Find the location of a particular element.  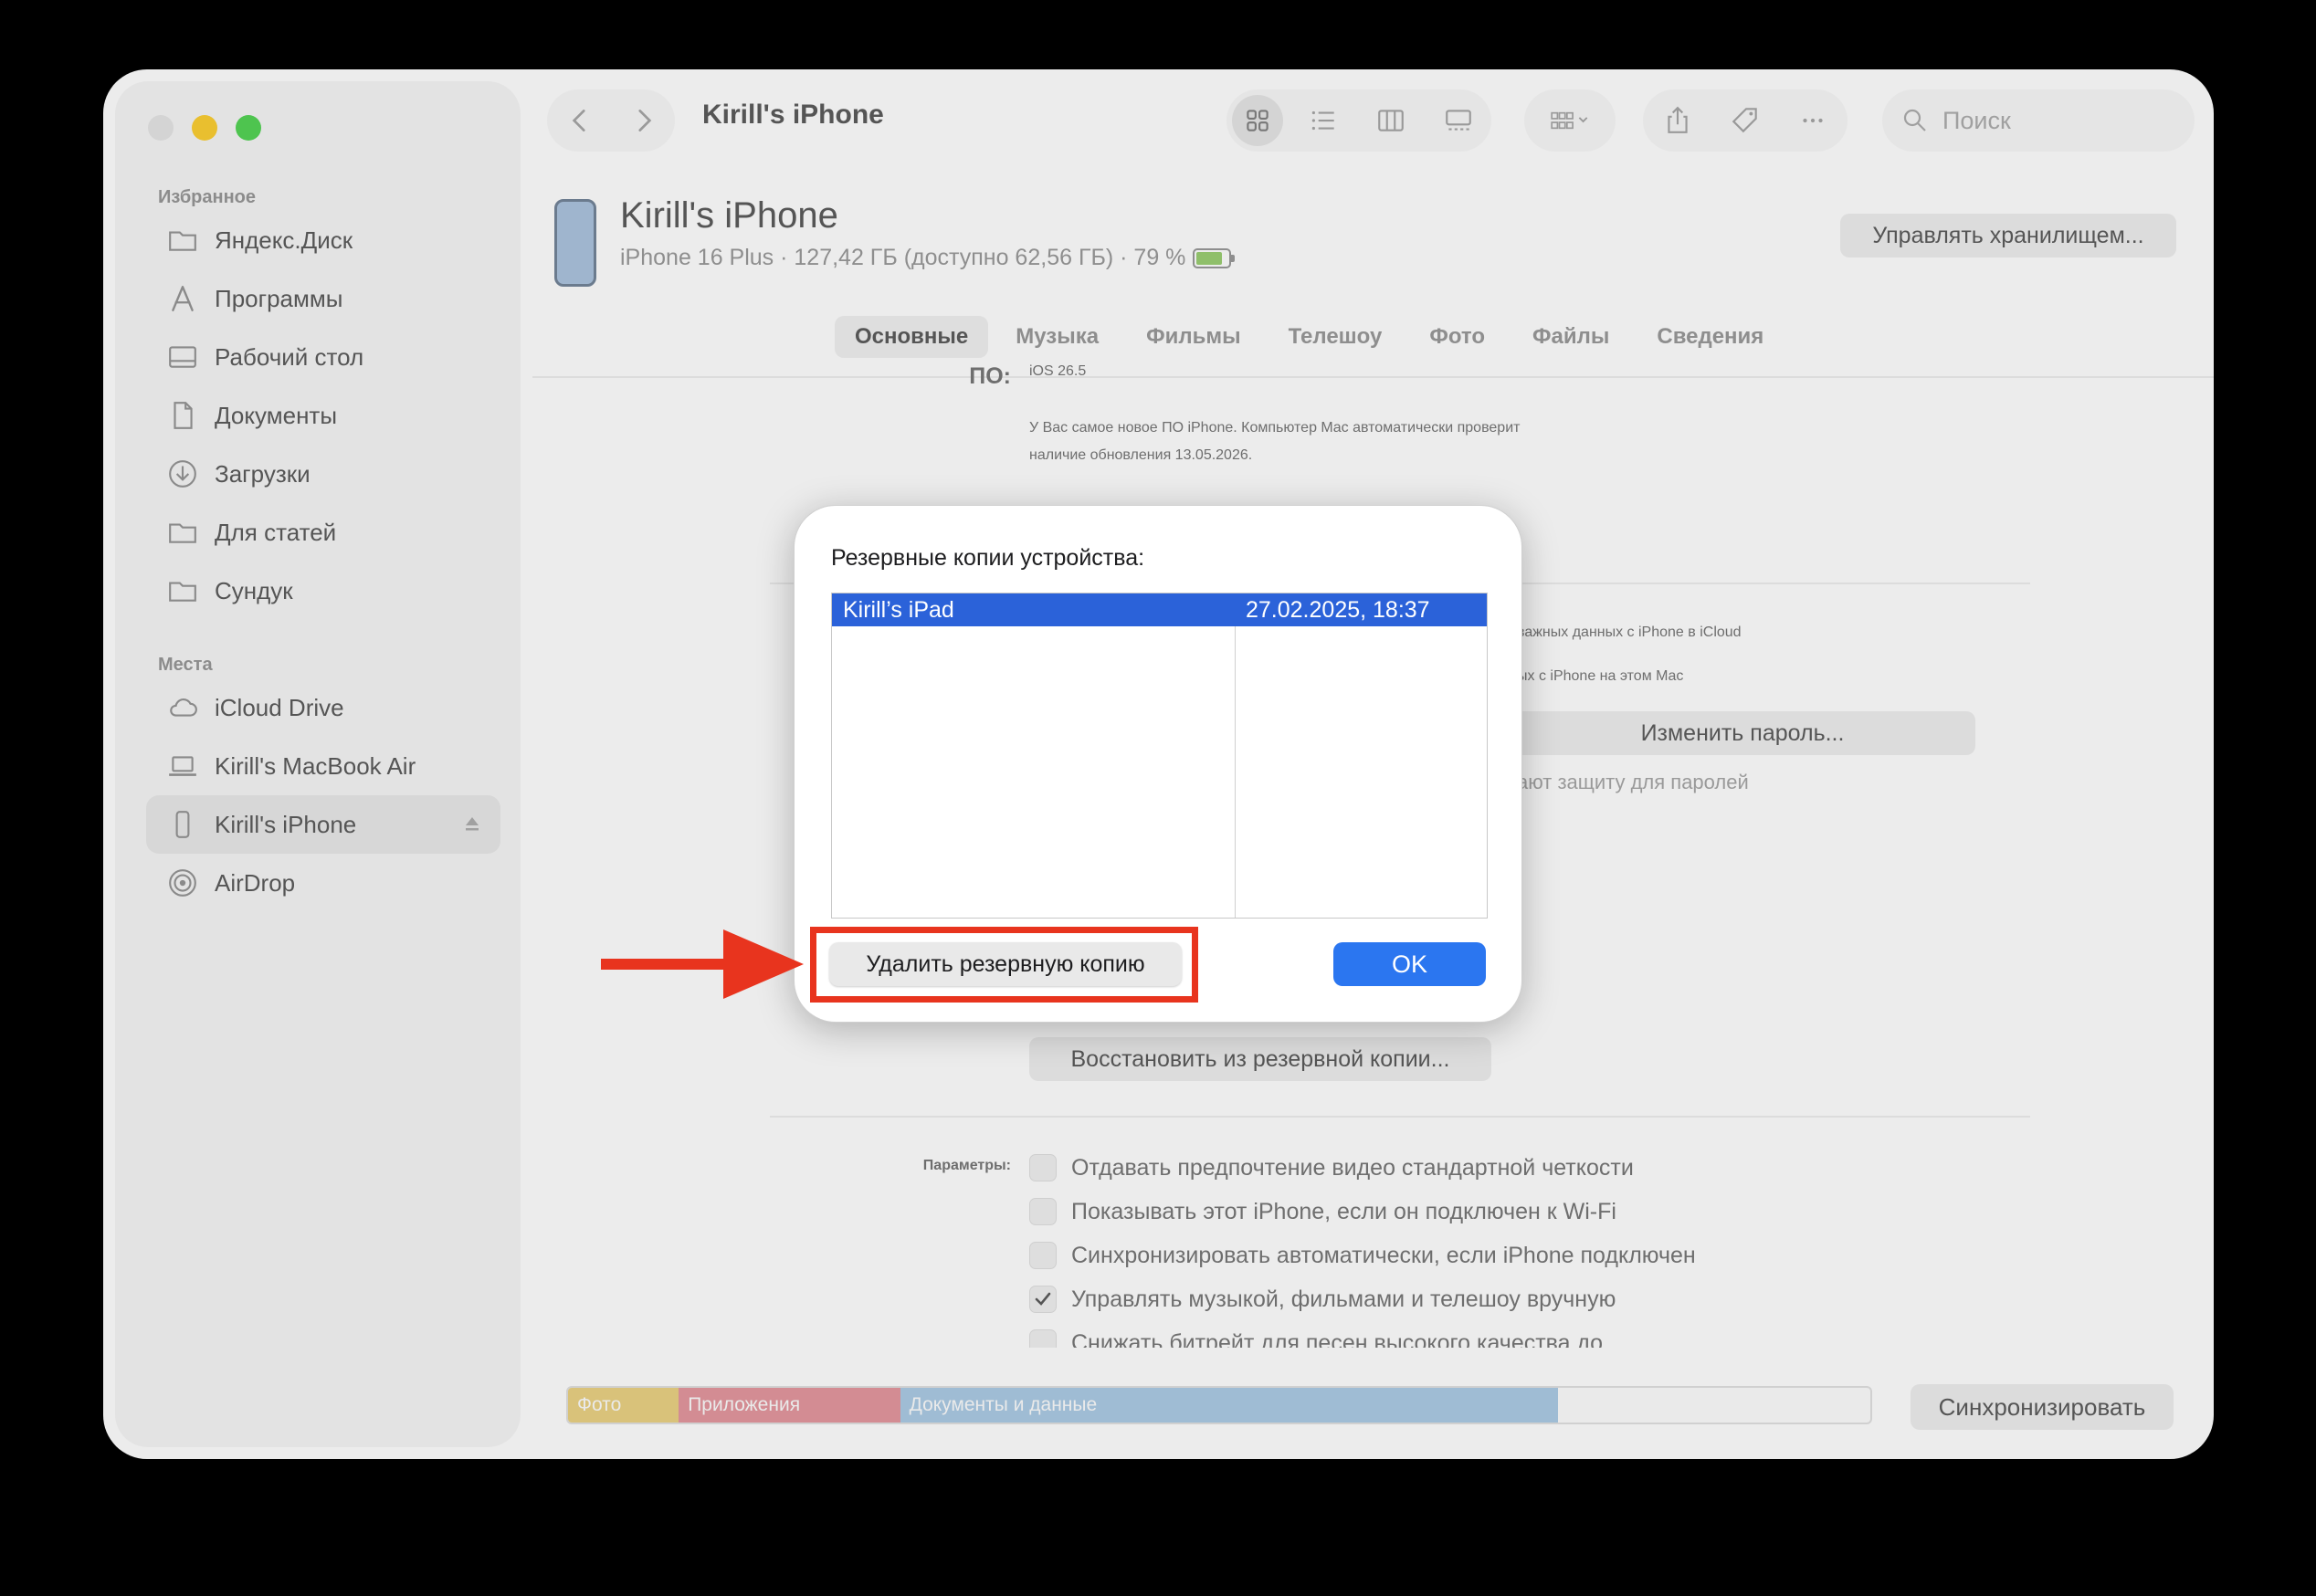

icon-view-button is located at coordinates (1257, 120).